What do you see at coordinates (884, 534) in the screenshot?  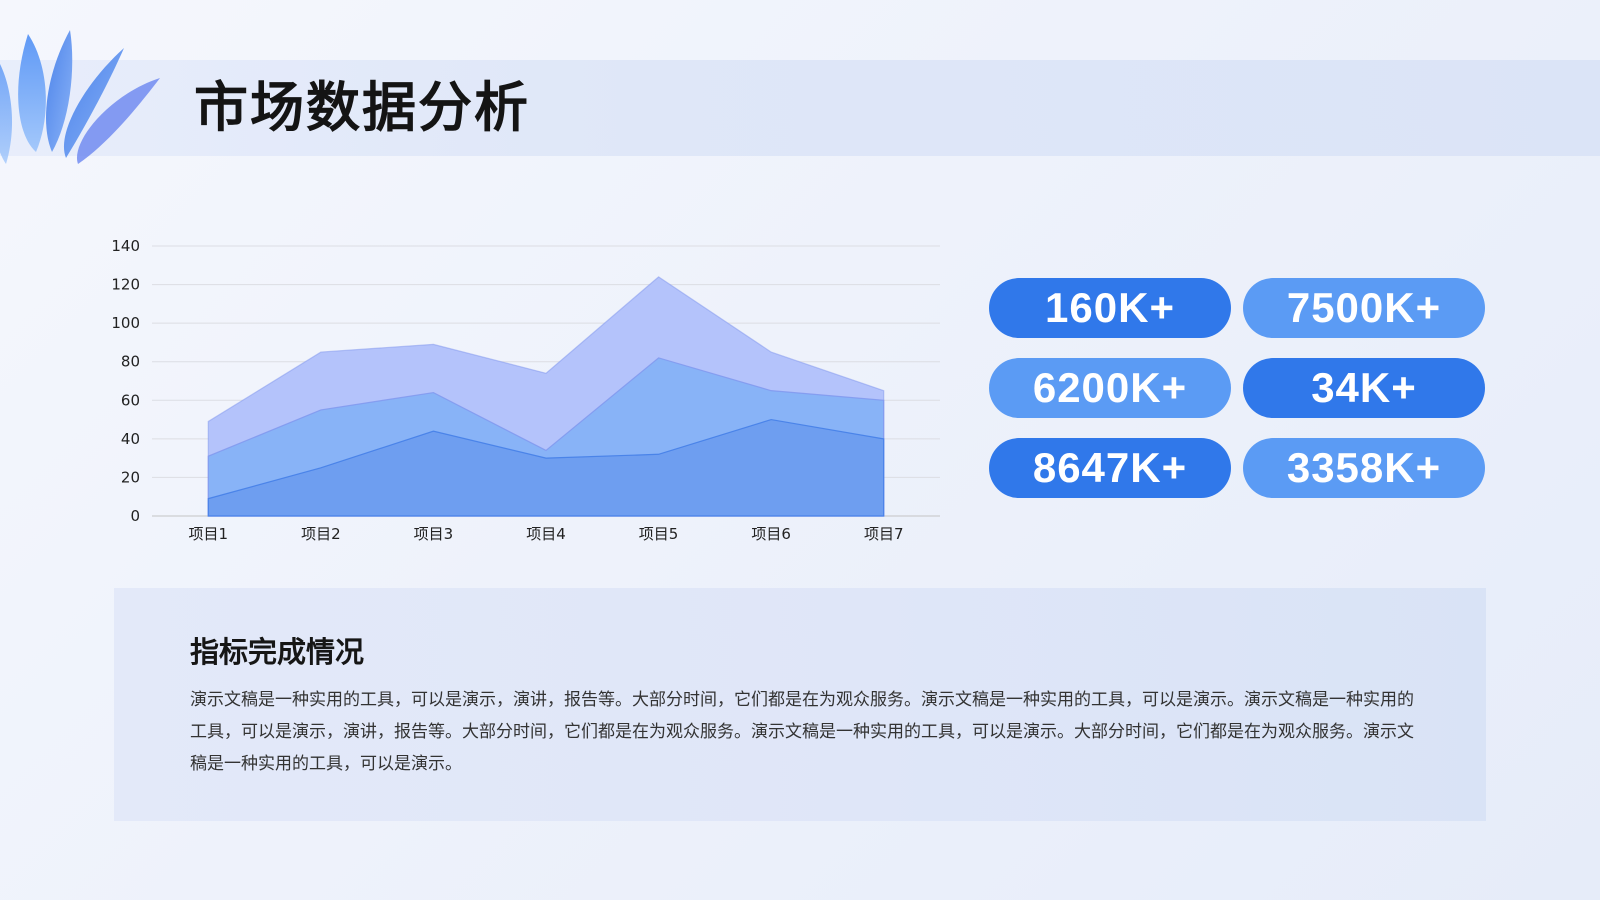 I see `x-tick-label: 项目7` at bounding box center [884, 534].